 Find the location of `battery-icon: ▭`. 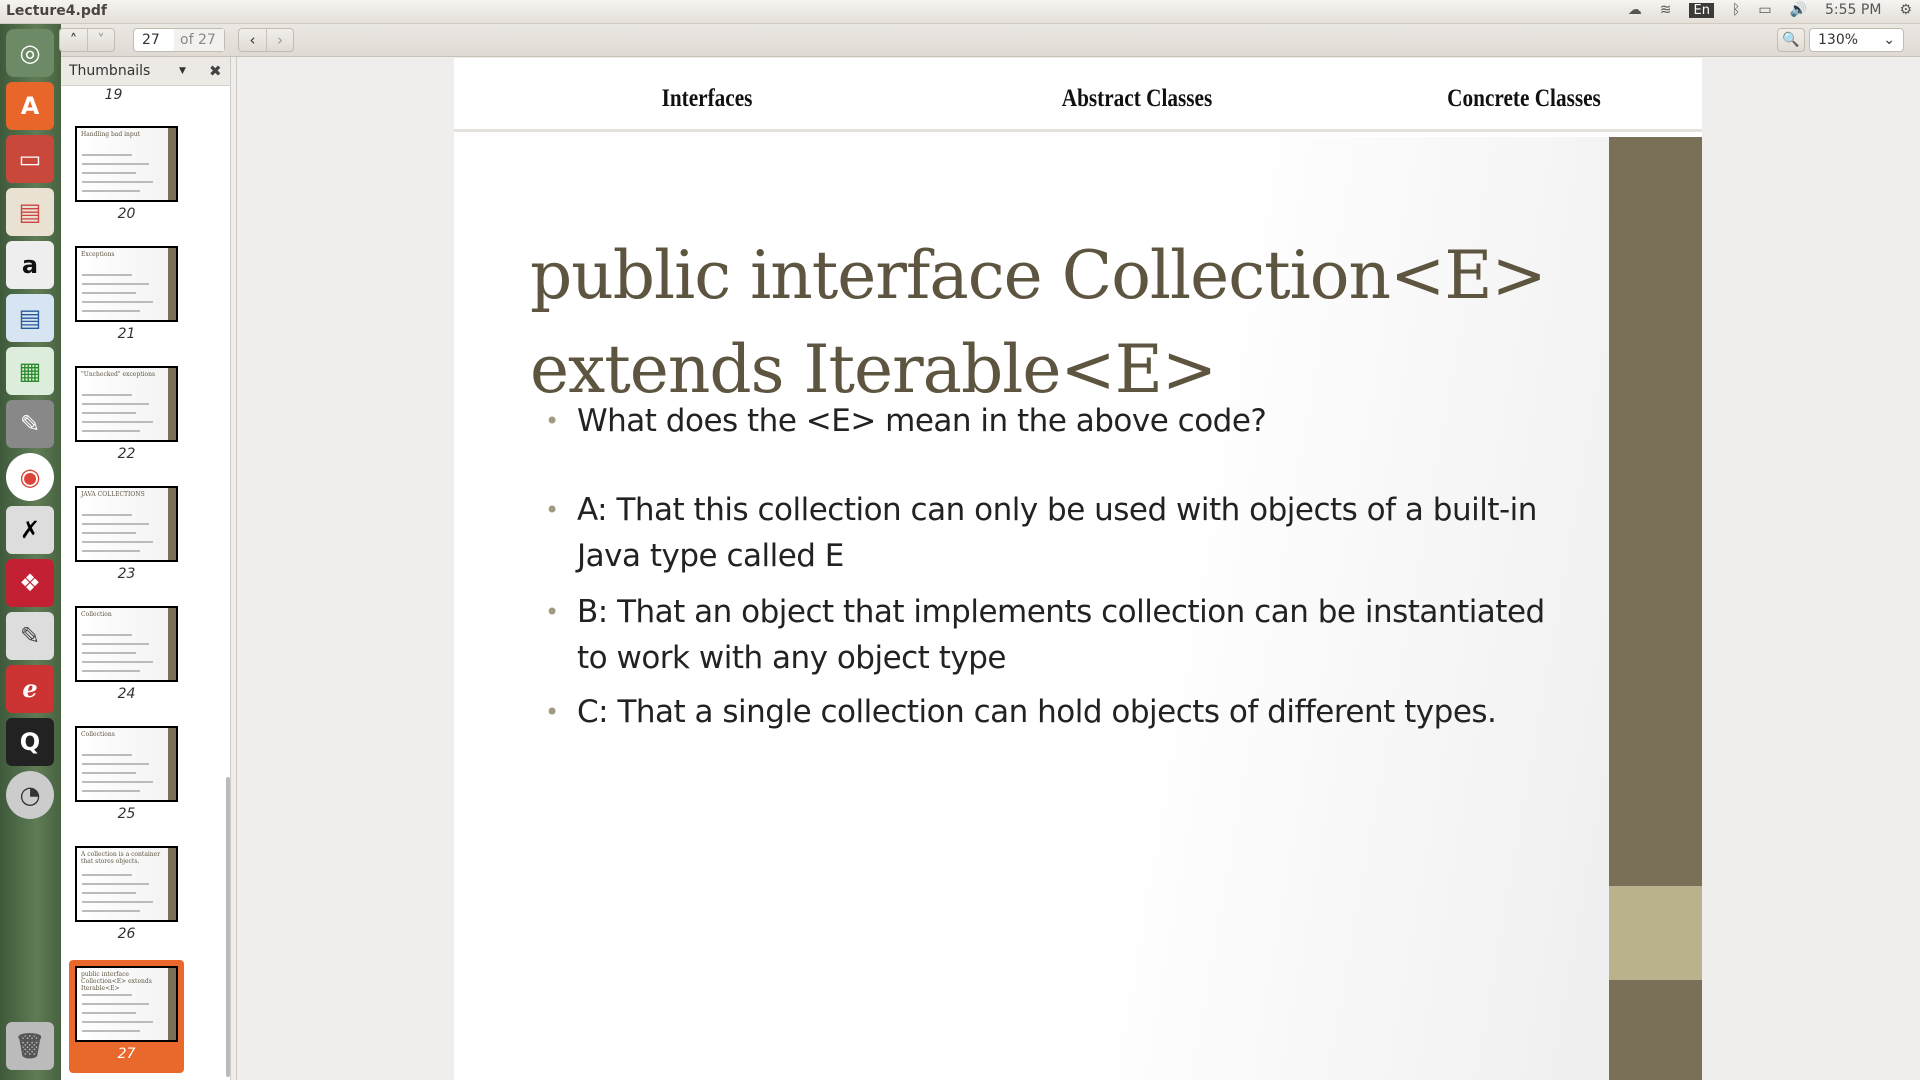

battery-icon: ▭ is located at coordinates (1764, 10).